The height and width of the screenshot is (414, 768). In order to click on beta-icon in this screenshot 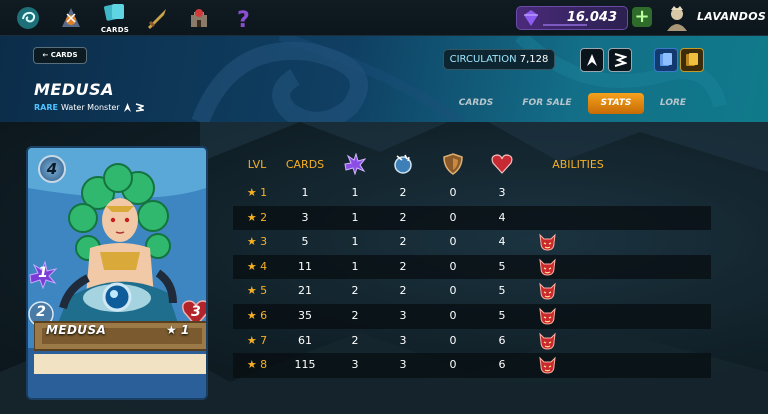, I will do `click(620, 60)`.